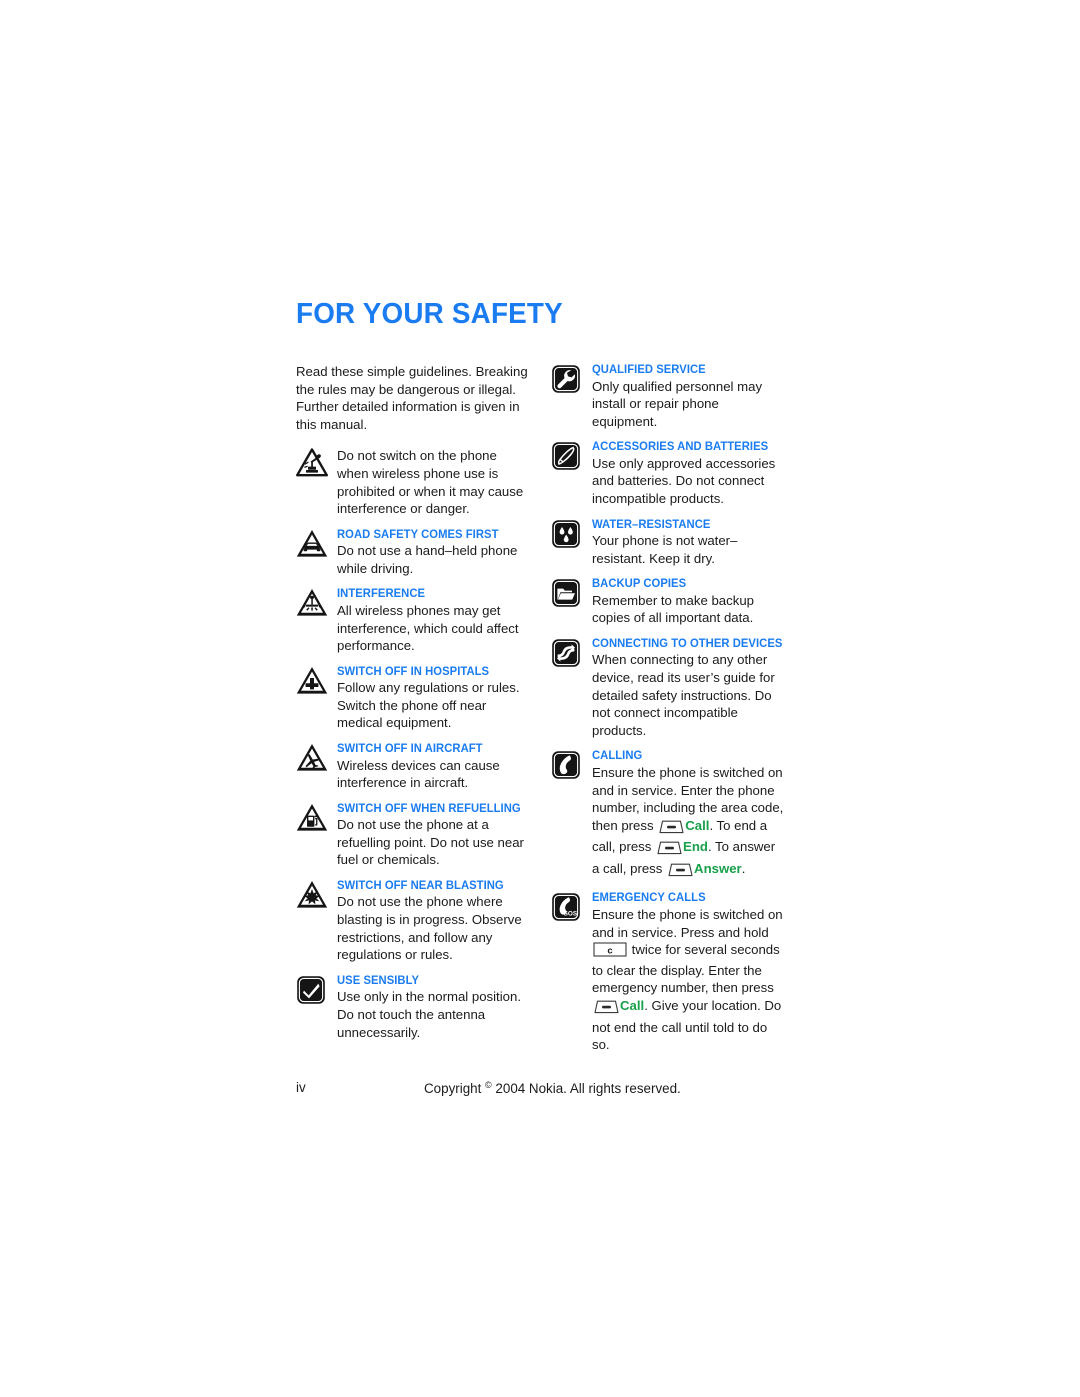  What do you see at coordinates (567, 652) in the screenshot?
I see `connect-devices-square-icon` at bounding box center [567, 652].